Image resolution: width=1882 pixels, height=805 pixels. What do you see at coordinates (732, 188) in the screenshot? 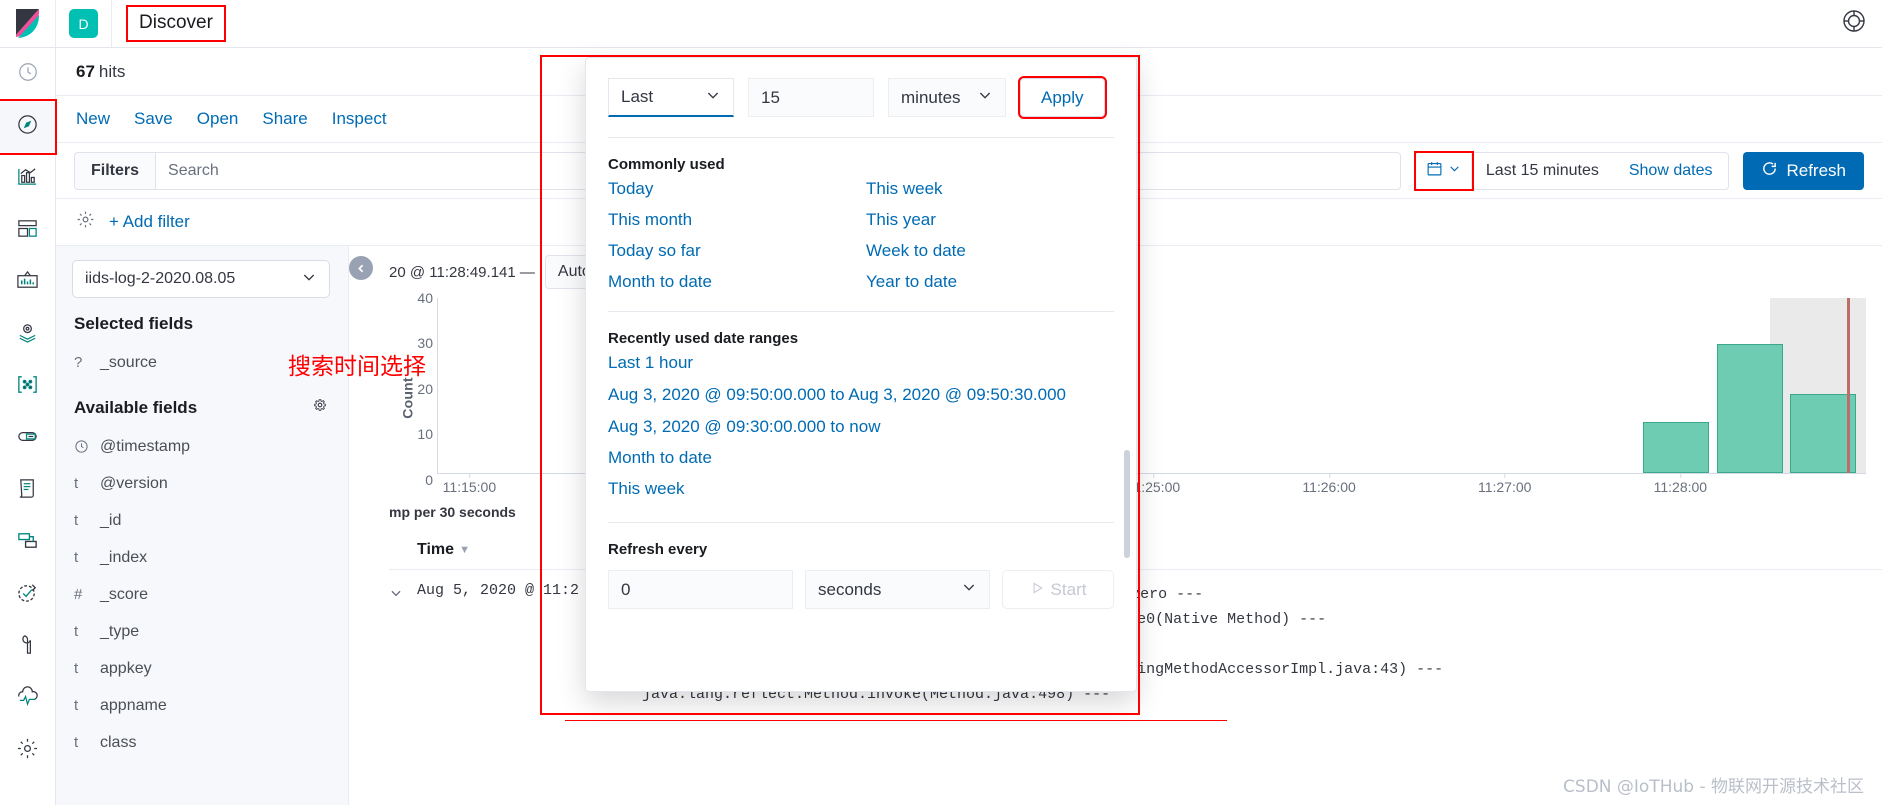
I see `quick-range-today: Today` at bounding box center [732, 188].